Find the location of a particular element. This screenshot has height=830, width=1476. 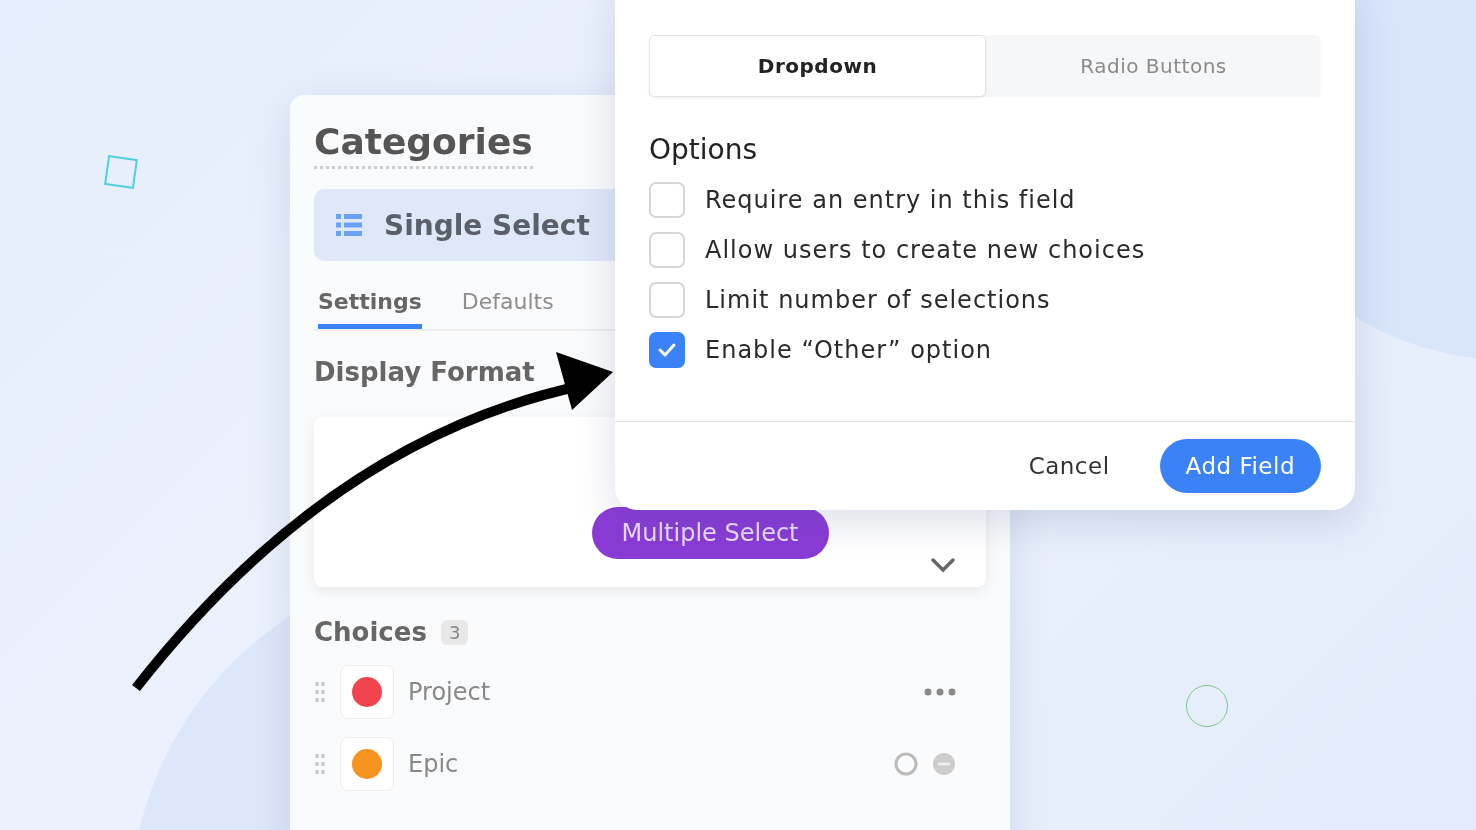

option-label: Require an entry in this field is located at coordinates (890, 200).